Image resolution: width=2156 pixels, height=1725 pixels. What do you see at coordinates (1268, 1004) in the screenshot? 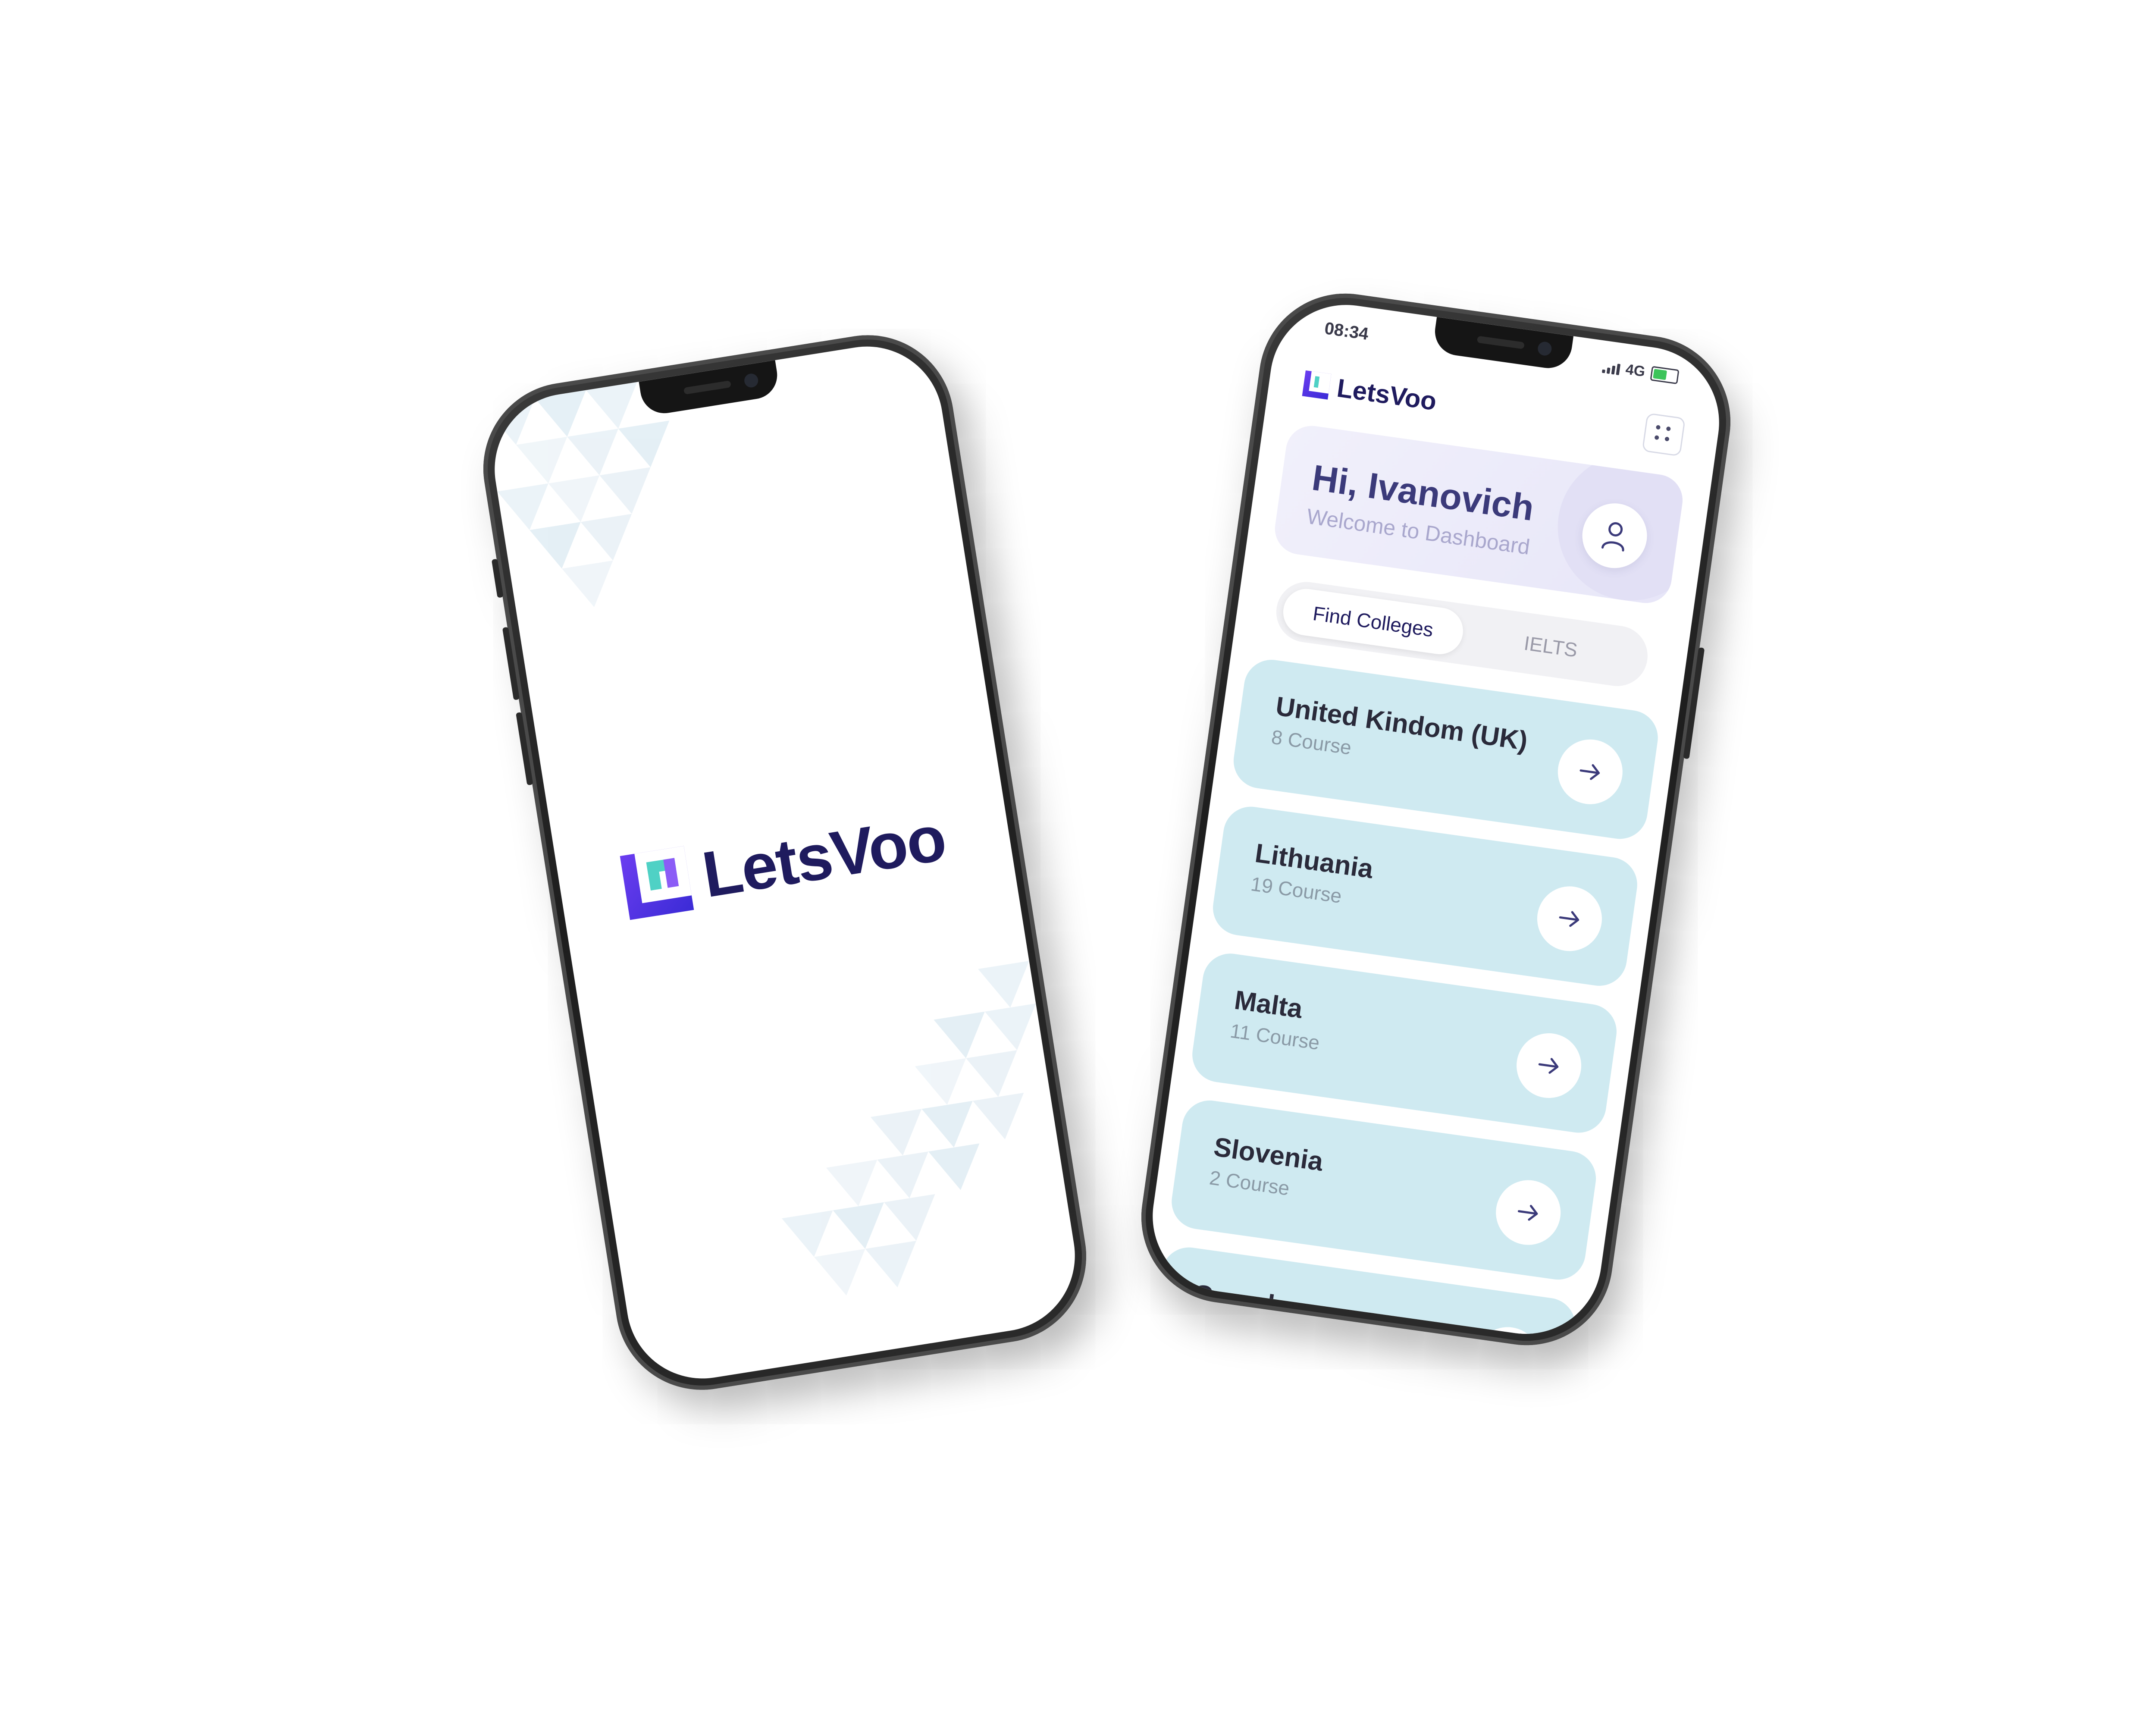
I see `country-name: Malta` at bounding box center [1268, 1004].